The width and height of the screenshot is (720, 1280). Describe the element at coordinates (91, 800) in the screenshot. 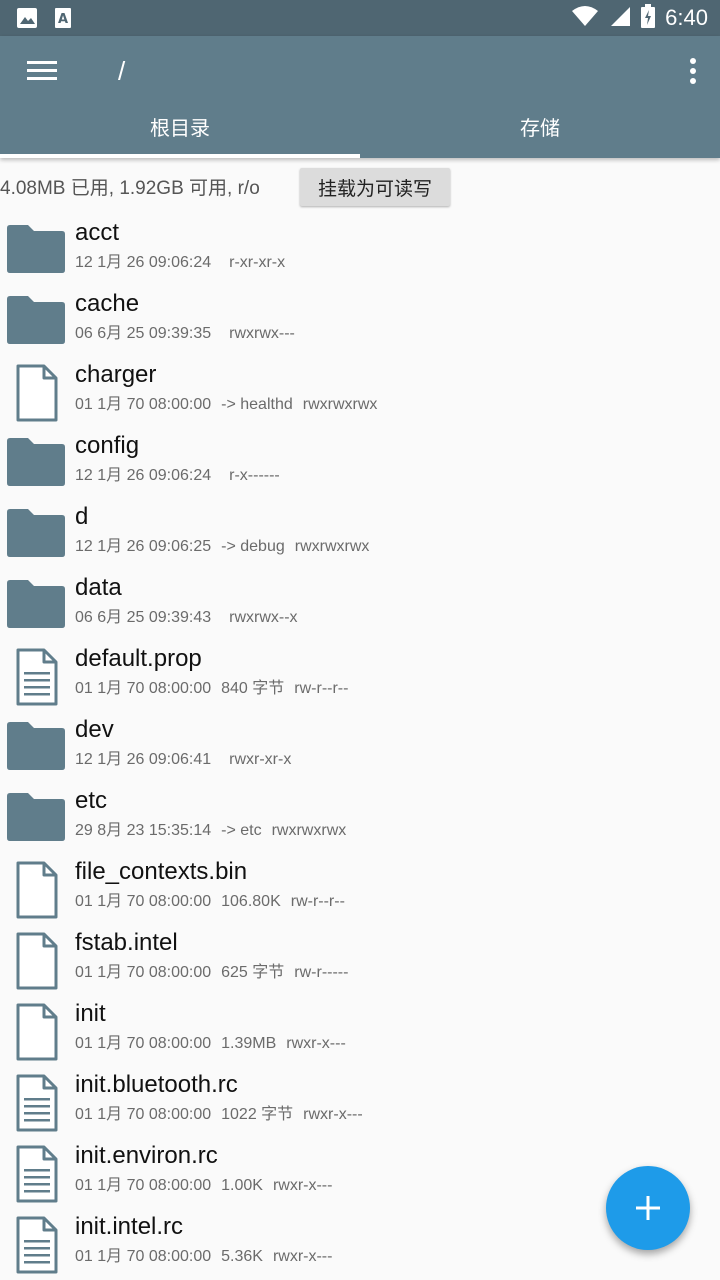

I see `file-name: etc` at that location.